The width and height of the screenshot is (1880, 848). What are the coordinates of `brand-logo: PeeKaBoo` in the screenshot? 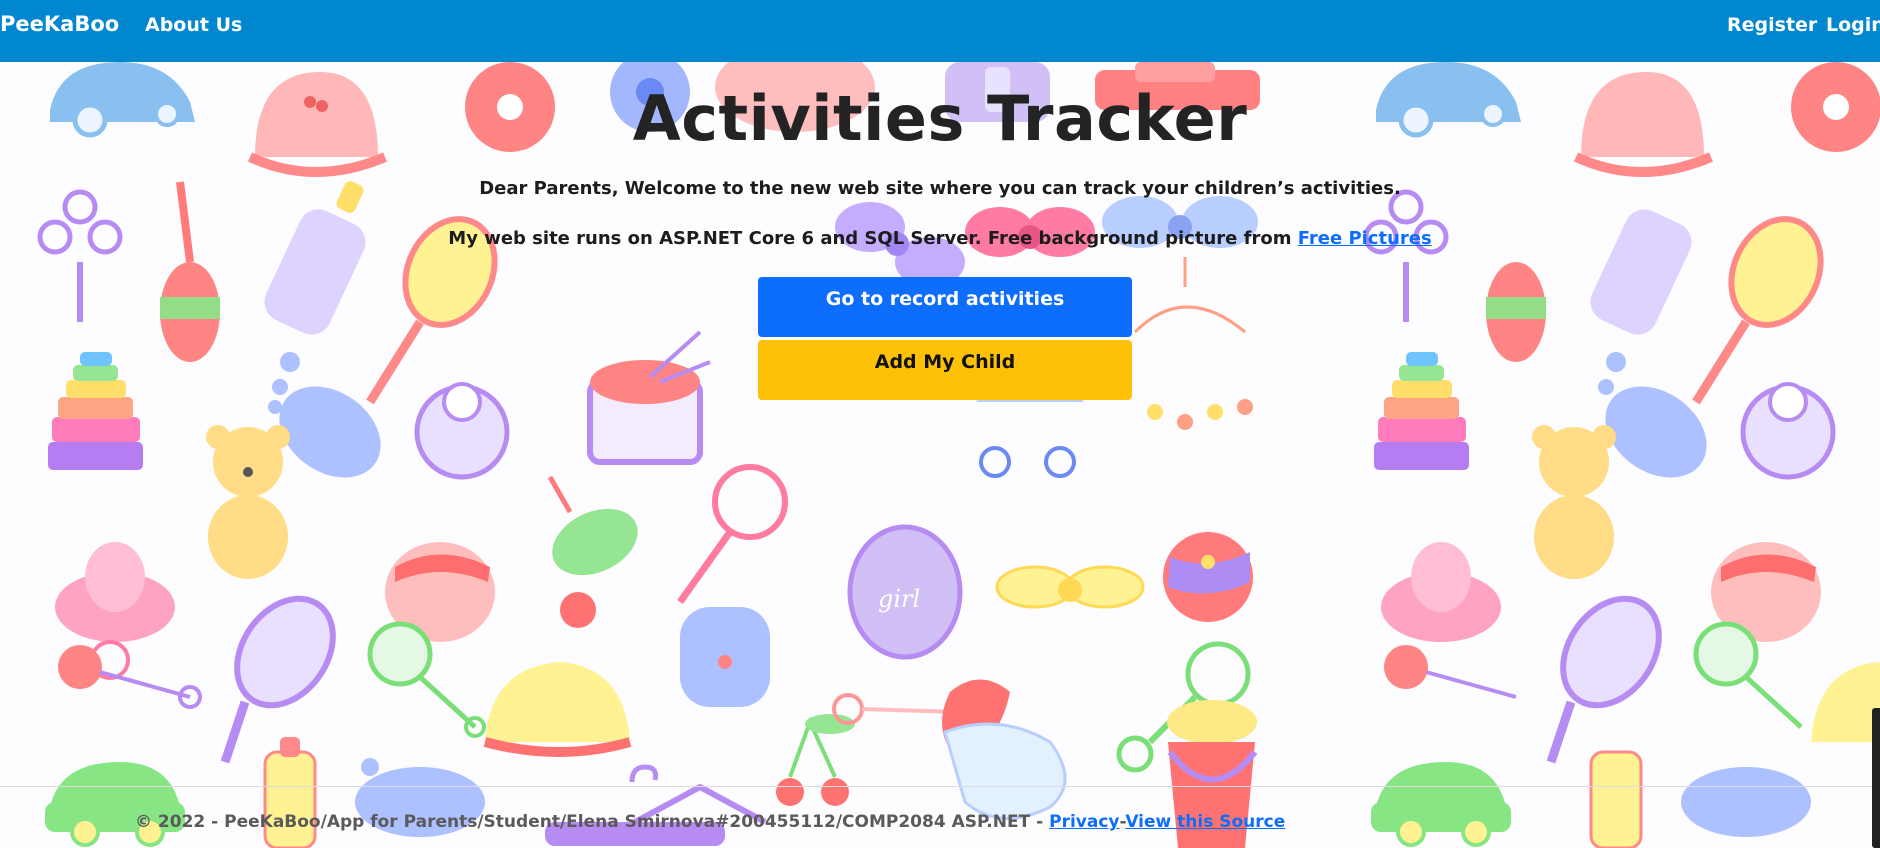 It's located at (59, 24).